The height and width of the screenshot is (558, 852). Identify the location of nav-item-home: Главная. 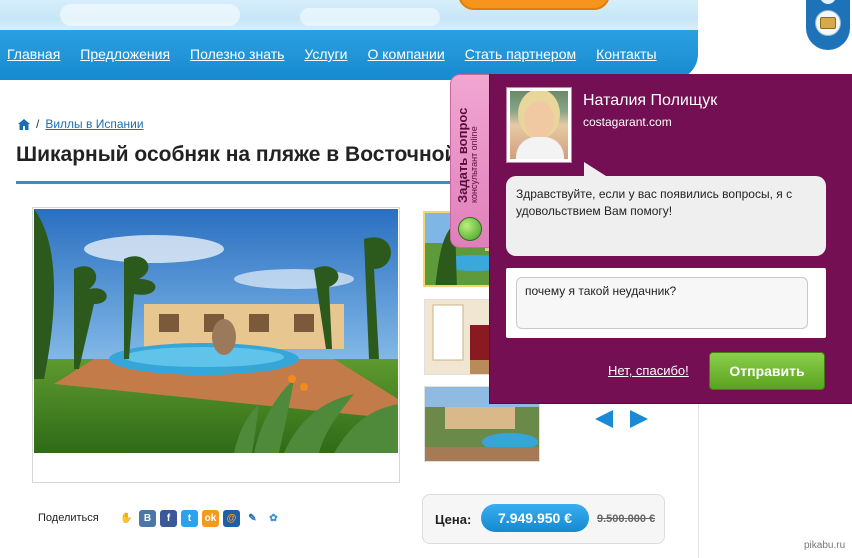
(33, 54).